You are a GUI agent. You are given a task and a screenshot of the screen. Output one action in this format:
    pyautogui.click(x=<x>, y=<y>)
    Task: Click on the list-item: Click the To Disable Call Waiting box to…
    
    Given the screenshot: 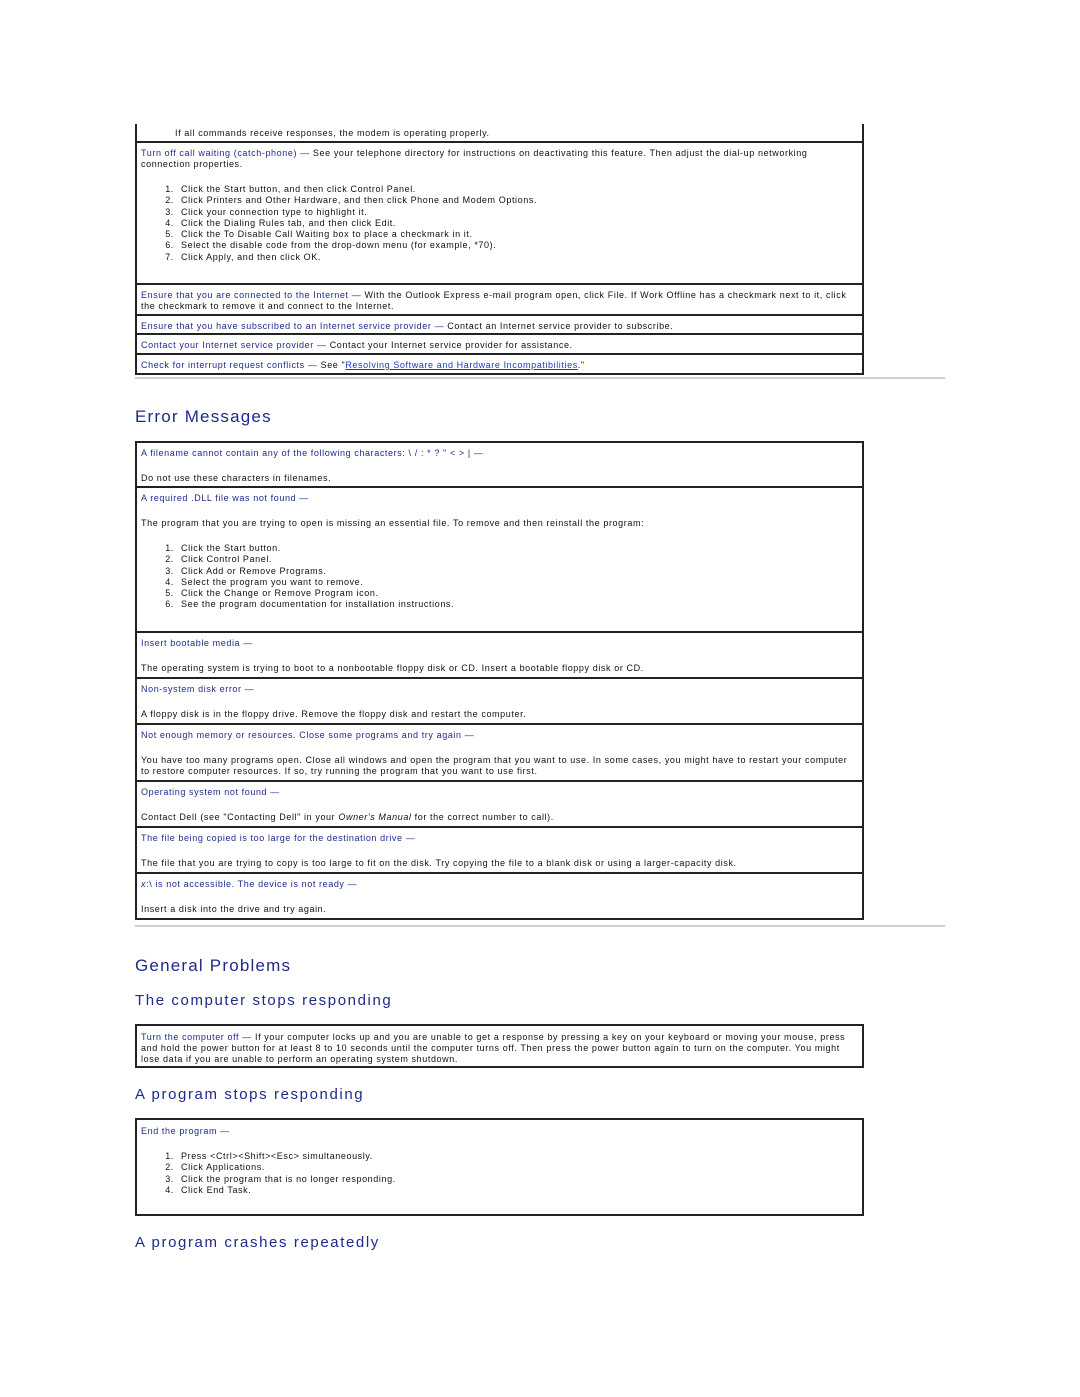 What is the action you would take?
    pyautogui.click(x=517, y=234)
    